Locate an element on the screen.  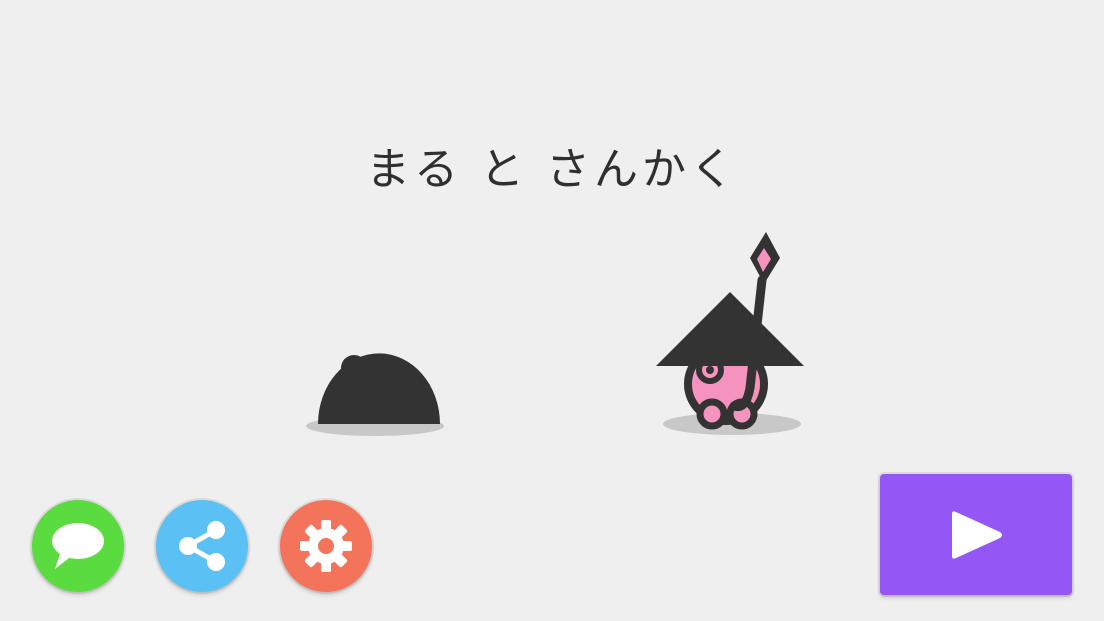
share-icon is located at coordinates (202, 546).